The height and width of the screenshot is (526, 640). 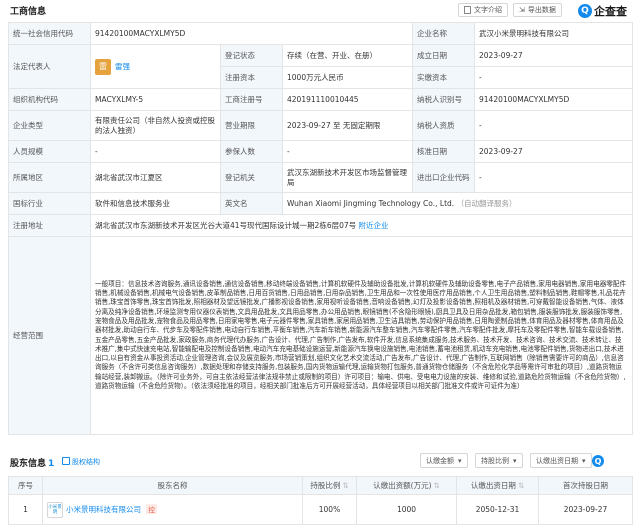 What do you see at coordinates (444, 151) in the screenshot?
I see `label: 核准日期` at bounding box center [444, 151].